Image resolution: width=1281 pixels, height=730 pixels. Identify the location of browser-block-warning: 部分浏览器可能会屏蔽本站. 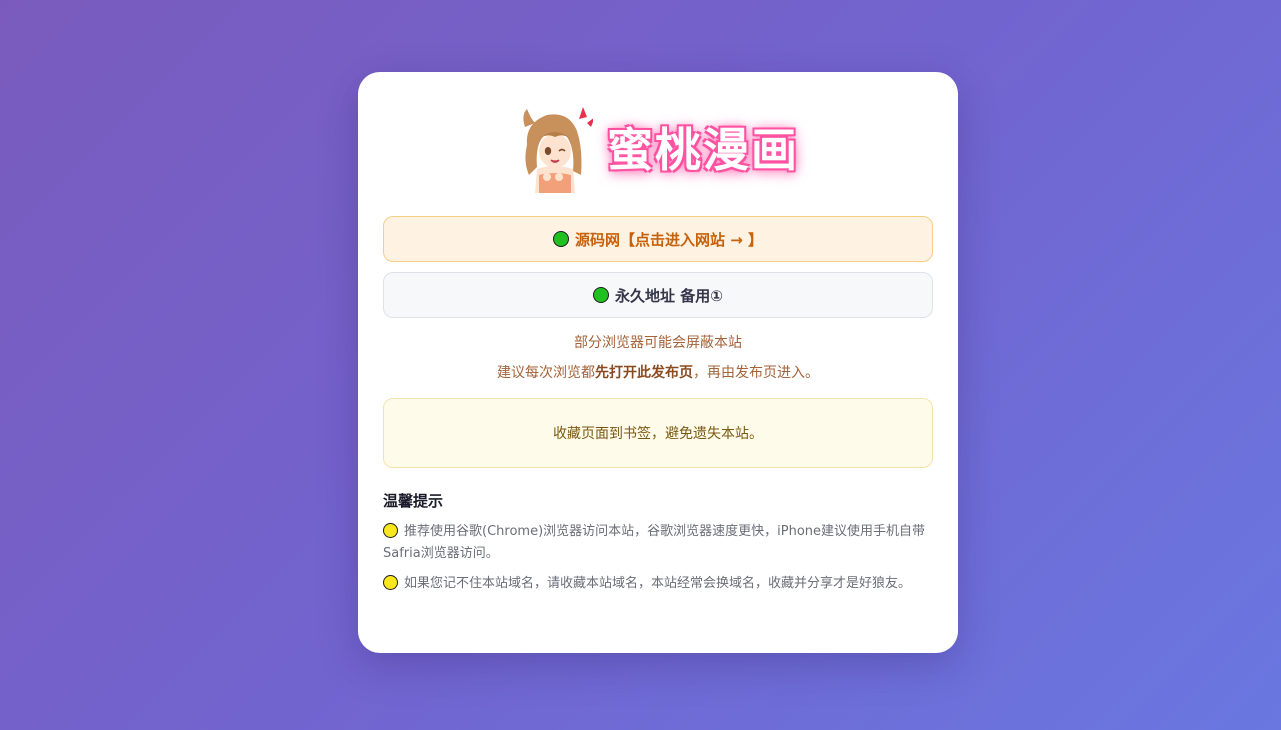
(658, 343).